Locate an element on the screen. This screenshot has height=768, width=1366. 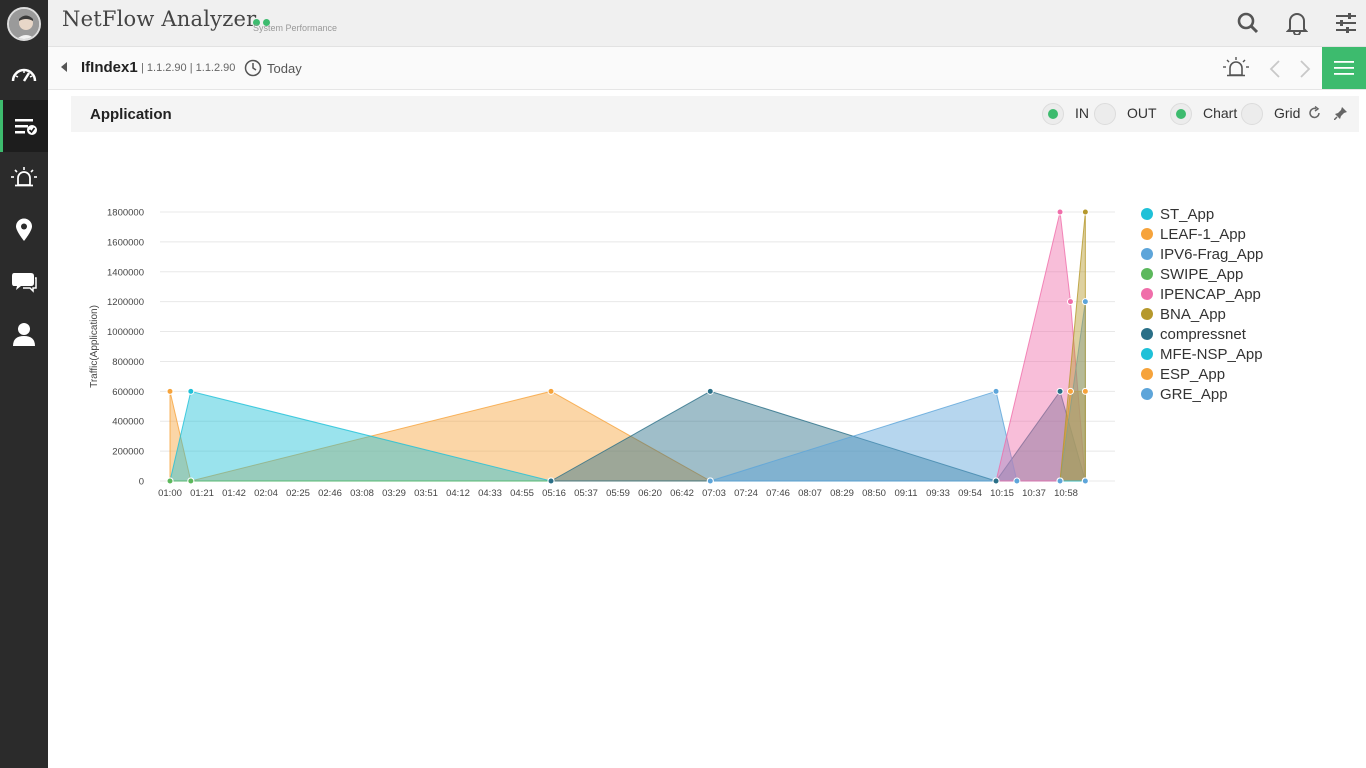
legend-item: SWIPE_App is located at coordinates (1202, 274).